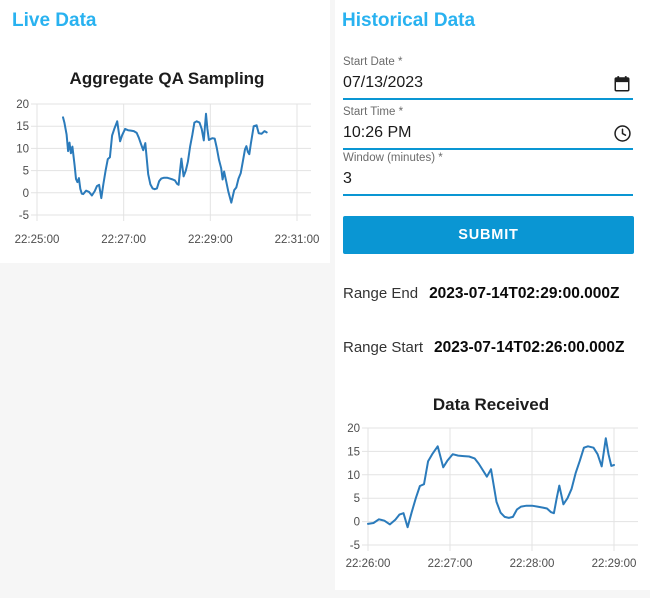  I want to click on svg-text: 22:31:00, so click(297, 240).